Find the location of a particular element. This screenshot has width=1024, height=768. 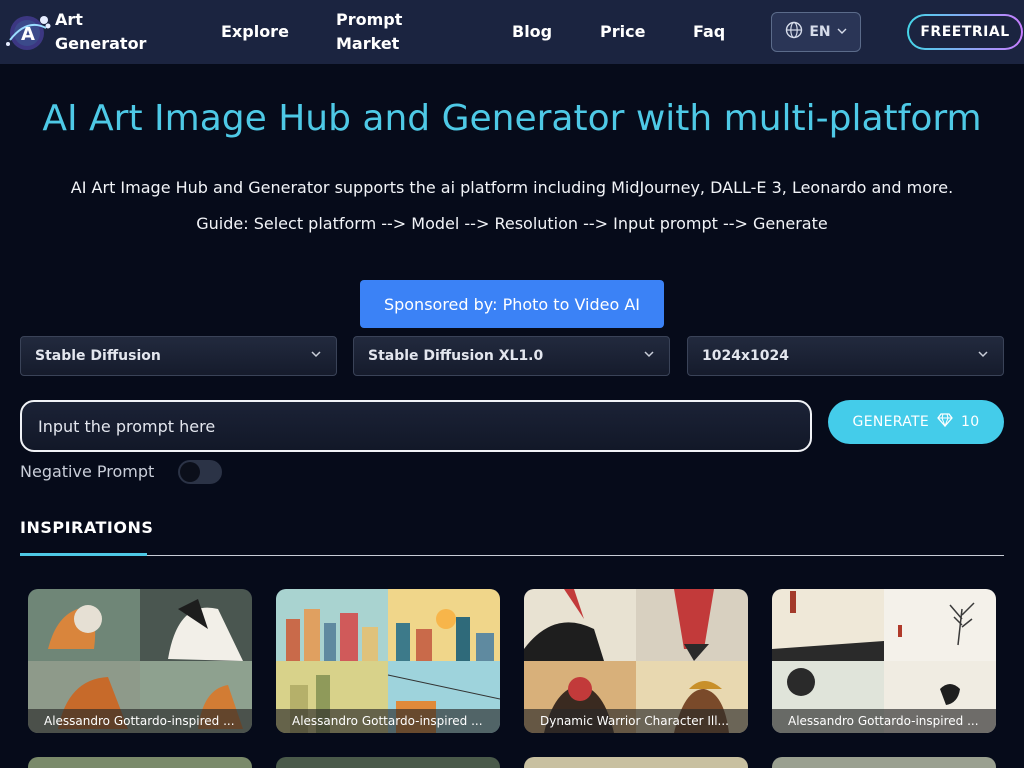

generate-button: GENERATE 10 is located at coordinates (916, 422).